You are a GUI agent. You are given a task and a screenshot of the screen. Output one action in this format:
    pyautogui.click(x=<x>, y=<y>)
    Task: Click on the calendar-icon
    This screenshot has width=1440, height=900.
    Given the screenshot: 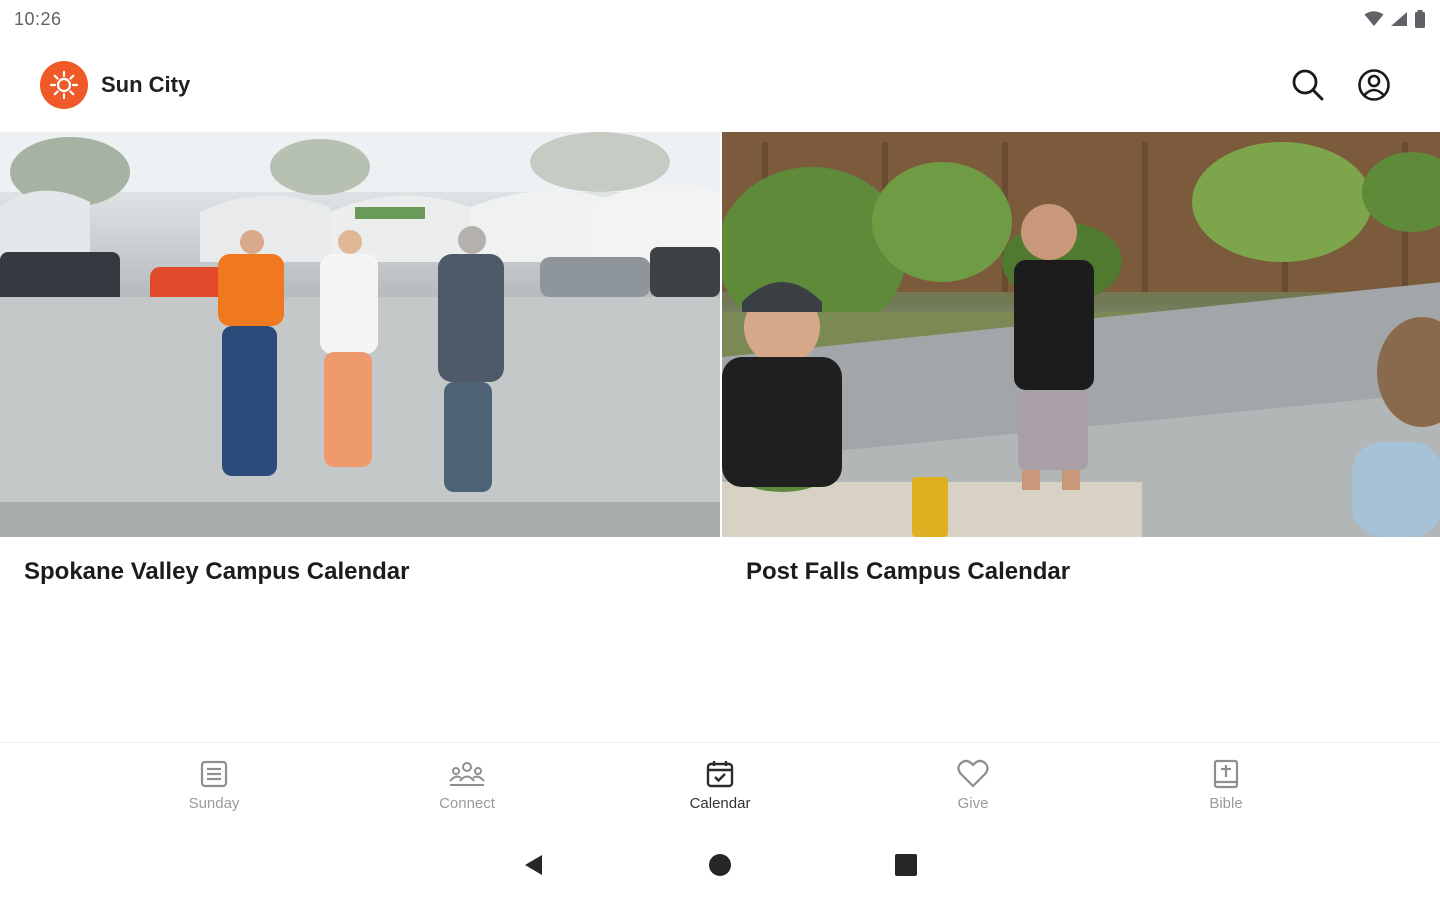 What is the action you would take?
    pyautogui.click(x=720, y=774)
    